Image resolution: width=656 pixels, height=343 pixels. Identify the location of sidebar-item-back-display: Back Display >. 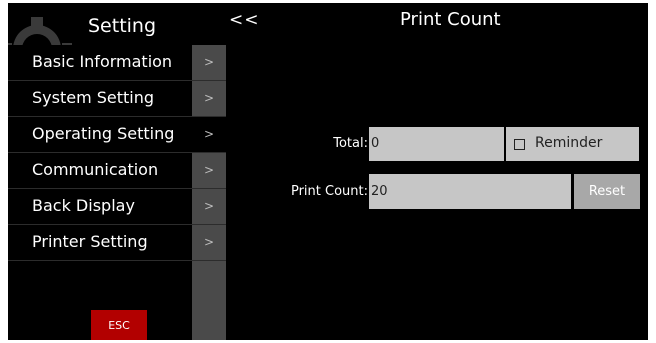
(117, 207).